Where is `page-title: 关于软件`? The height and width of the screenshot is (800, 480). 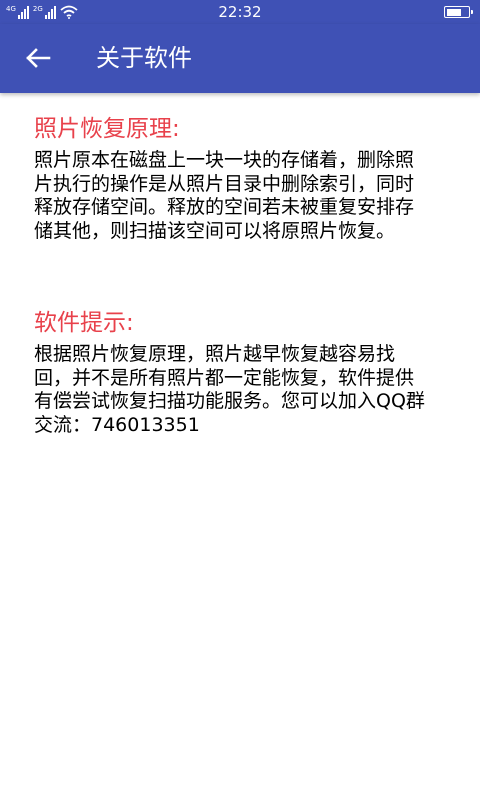 page-title: 关于软件 is located at coordinates (144, 58).